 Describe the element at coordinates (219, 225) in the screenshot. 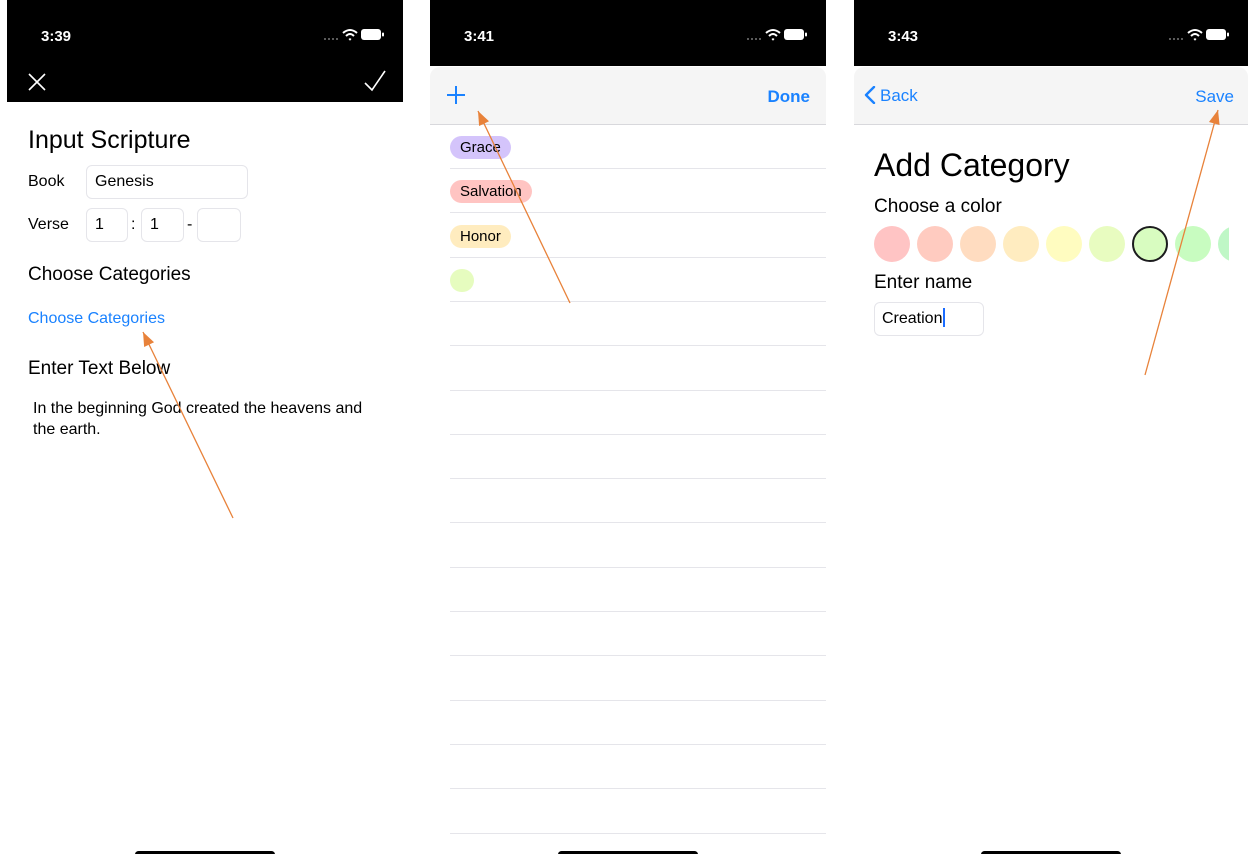

I see `verse-end-field` at that location.